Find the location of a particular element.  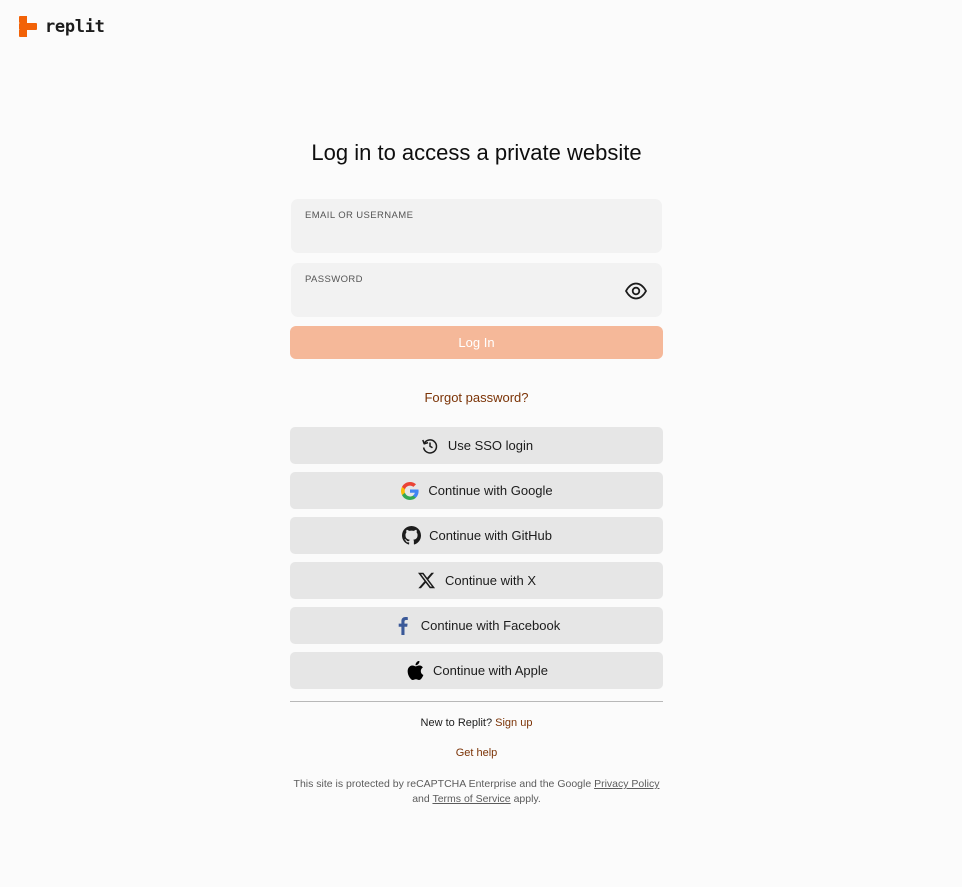

sso-login-label: Use SSO login is located at coordinates (490, 445).